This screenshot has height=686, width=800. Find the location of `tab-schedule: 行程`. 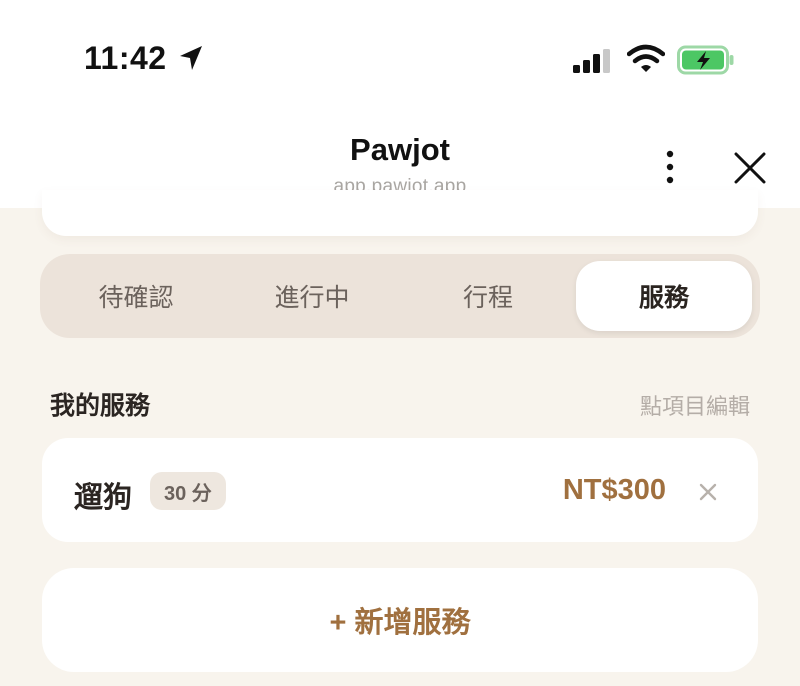

tab-schedule: 行程 is located at coordinates (488, 296).